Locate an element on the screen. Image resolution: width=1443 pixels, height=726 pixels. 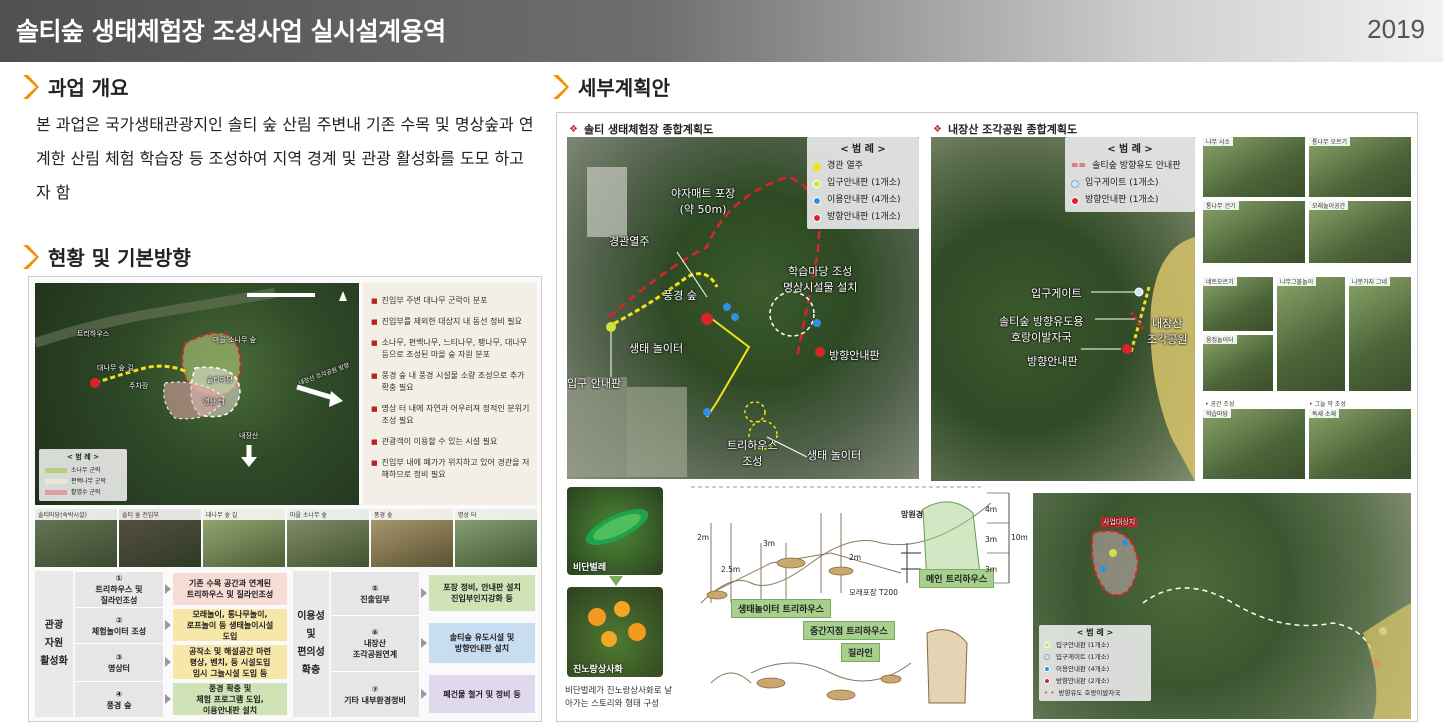
section-label: • 그늘 막 조성 is located at coordinates (1327, 404).